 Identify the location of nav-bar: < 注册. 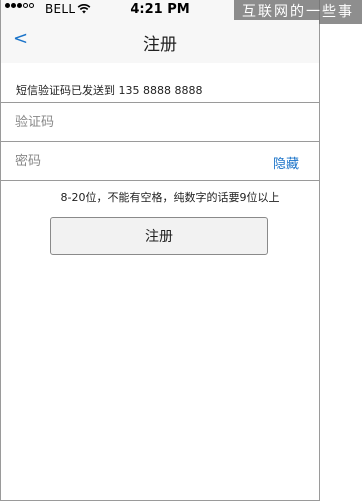
(160, 41).